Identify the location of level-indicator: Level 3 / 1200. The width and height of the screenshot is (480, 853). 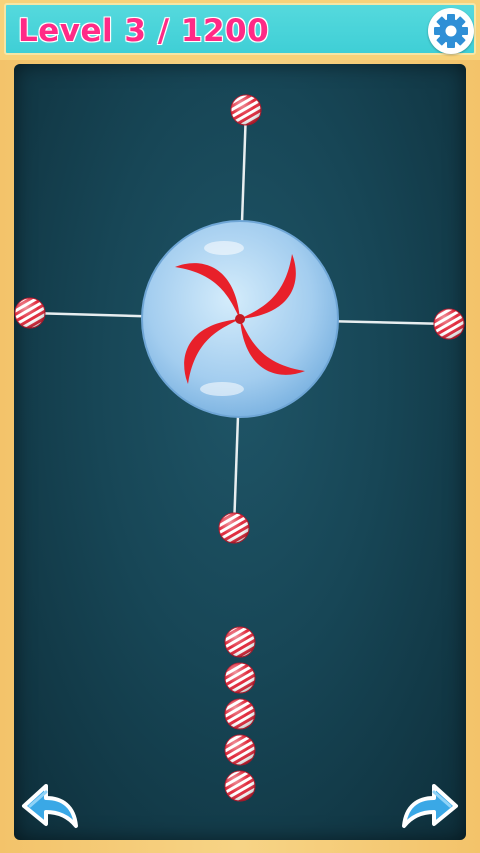
(144, 31).